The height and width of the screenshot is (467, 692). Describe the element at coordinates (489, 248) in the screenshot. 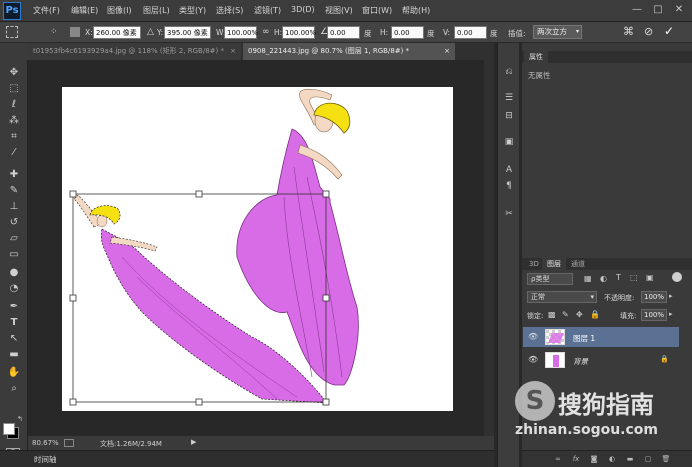

I see `vertical-scrollbar` at that location.